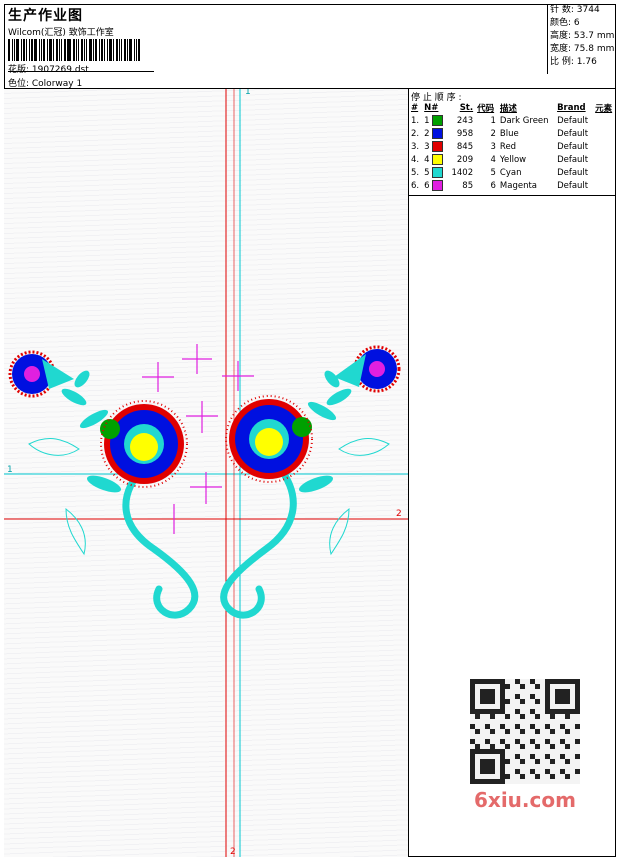 Image resolution: width=620 pixels, height=861 pixels. I want to click on row-stitches: 845, so click(465, 146).